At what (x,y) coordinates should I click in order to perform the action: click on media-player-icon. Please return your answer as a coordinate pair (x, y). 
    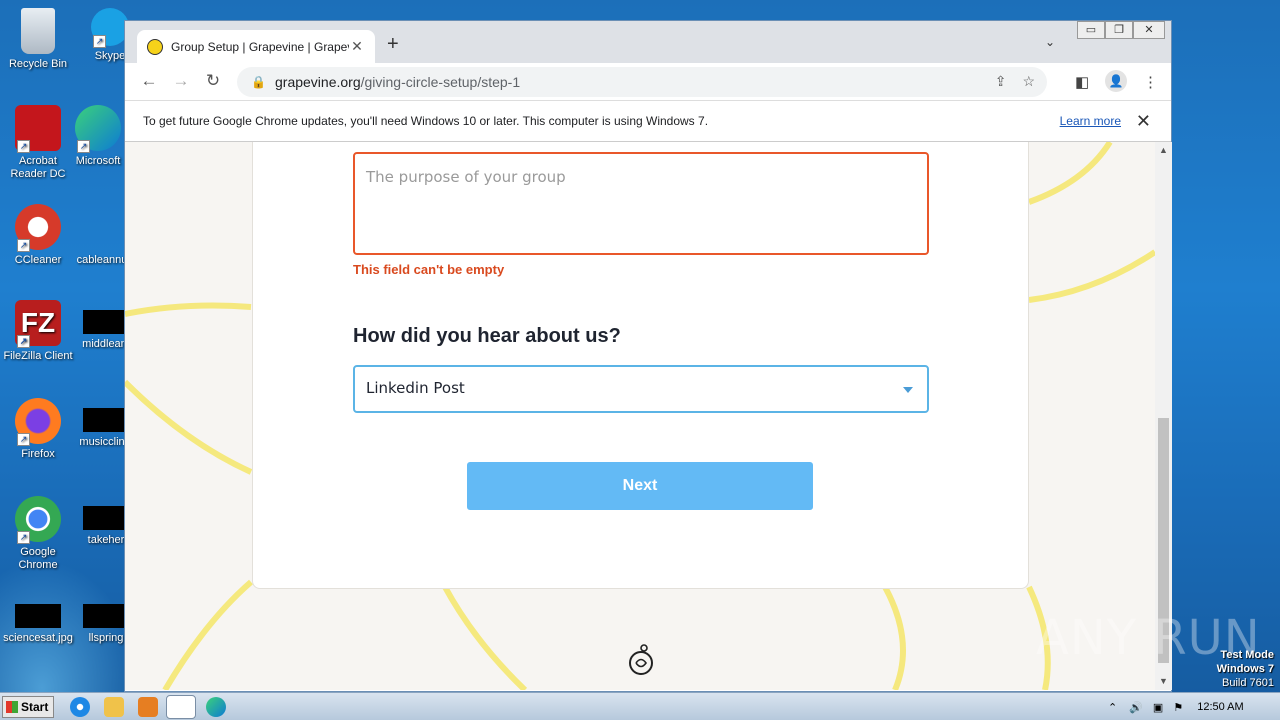
    Looking at the image, I should click on (148, 707).